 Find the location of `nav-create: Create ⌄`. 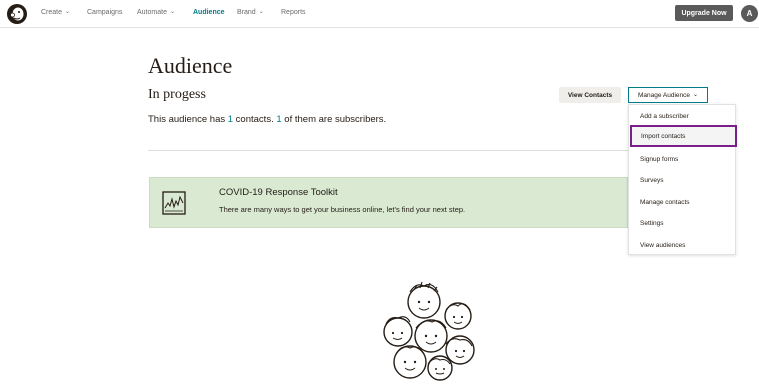

nav-create: Create ⌄ is located at coordinates (55, 12).